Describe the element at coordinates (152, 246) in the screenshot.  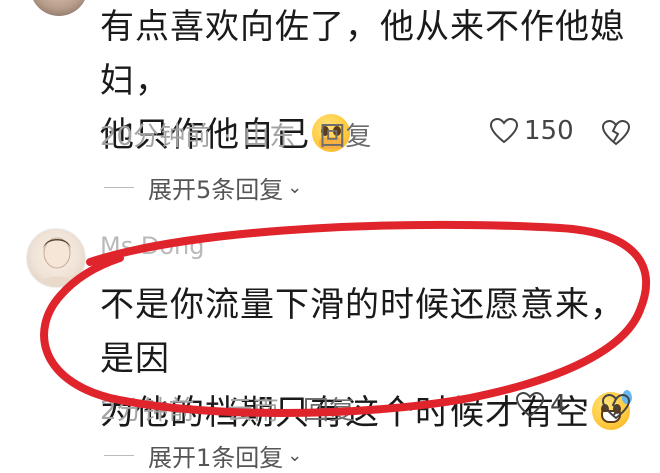
I see `username: Ms Dong` at that location.